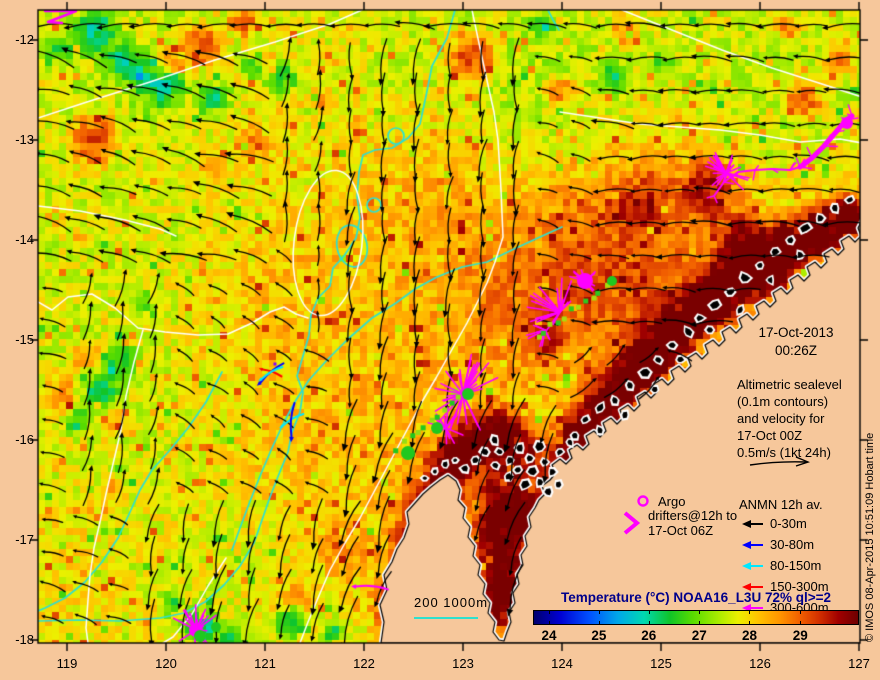 The height and width of the screenshot is (680, 880). What do you see at coordinates (796, 332) in the screenshot?
I see `map-date: 17-Oct-2013` at bounding box center [796, 332].